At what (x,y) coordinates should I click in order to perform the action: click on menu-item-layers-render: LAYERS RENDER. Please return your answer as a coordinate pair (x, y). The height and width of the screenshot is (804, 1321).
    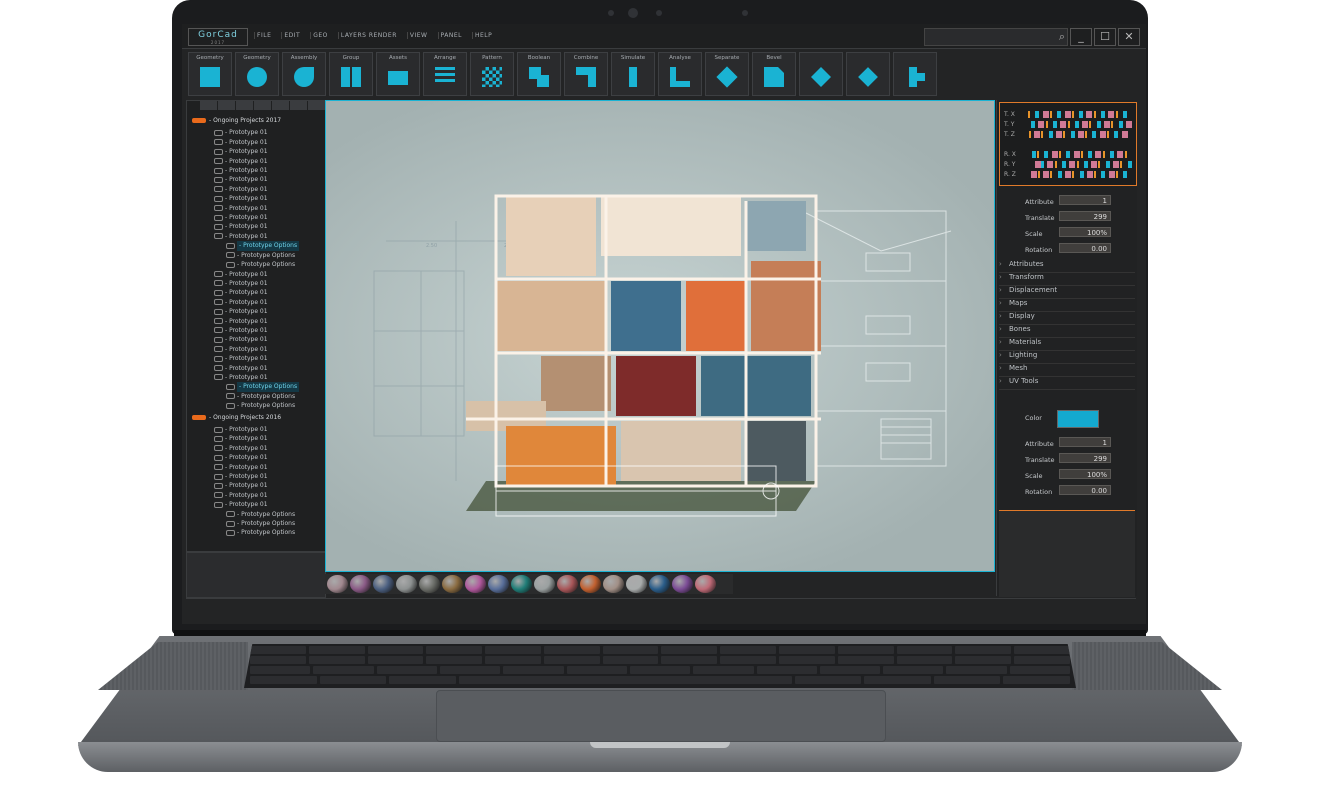
    Looking at the image, I should click on (368, 35).